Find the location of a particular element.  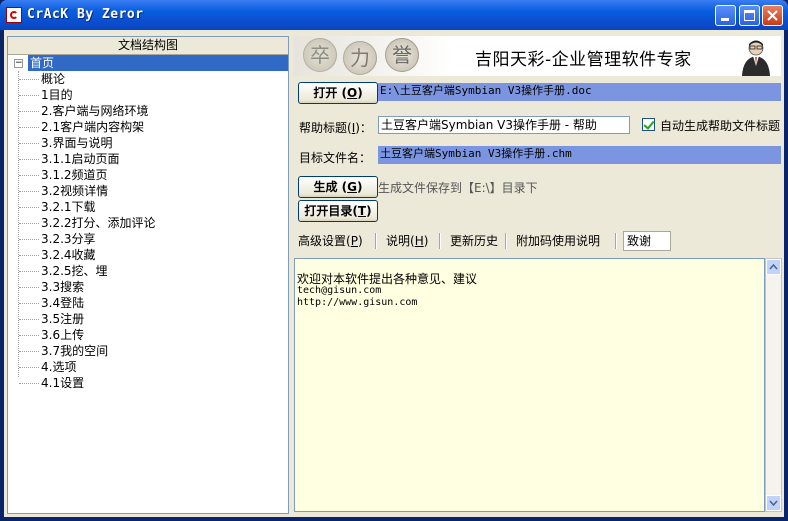

tree-item: 3.6上传 is located at coordinates (62, 335).